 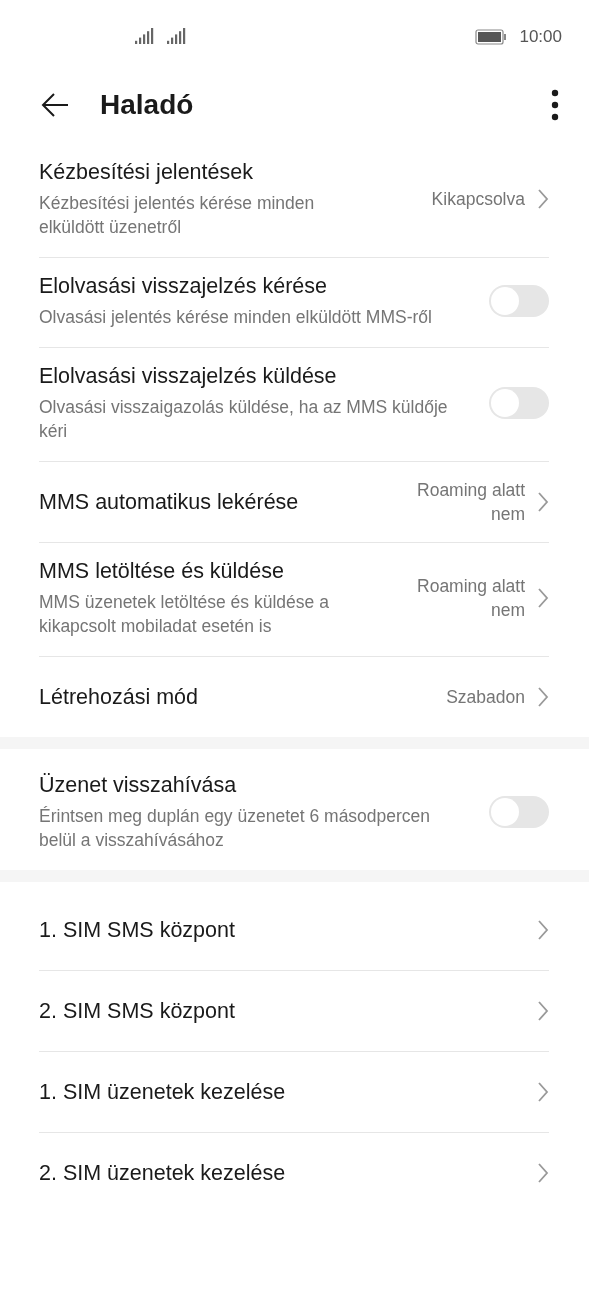 I want to click on more-menu-button, so click(x=555, y=105).